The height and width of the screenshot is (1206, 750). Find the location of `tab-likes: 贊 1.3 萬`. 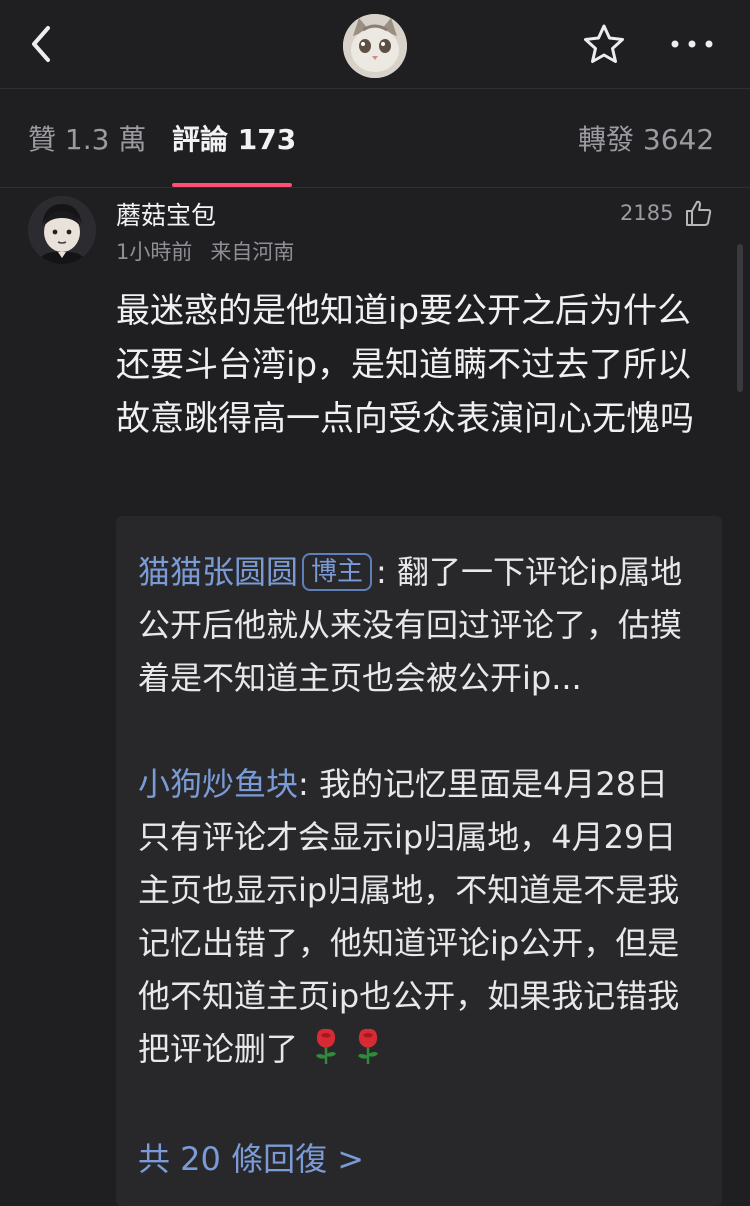

tab-likes: 贊 1.3 萬 is located at coordinates (87, 138).